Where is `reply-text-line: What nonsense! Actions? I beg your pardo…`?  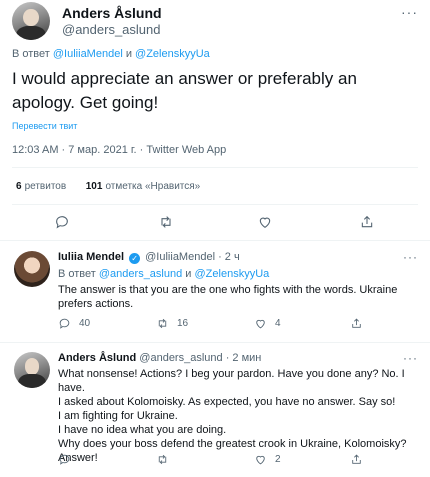 reply-text-line: What nonsense! Actions? I beg your pardo… is located at coordinates (231, 381).